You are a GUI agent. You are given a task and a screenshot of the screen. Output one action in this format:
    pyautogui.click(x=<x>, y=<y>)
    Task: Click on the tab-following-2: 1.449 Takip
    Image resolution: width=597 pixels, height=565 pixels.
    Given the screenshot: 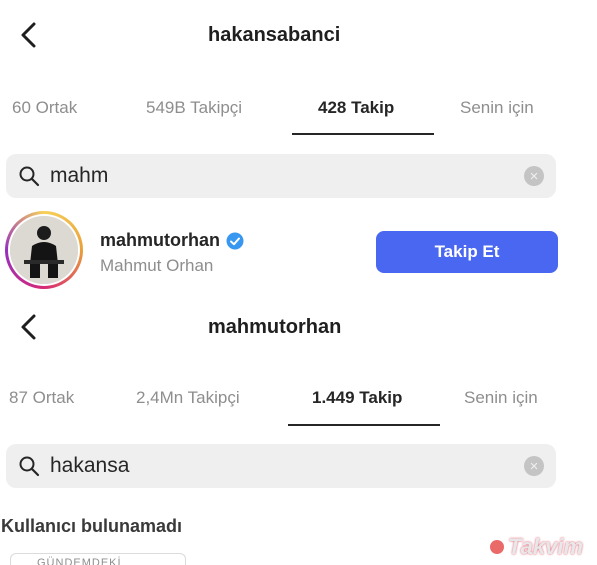 What is the action you would take?
    pyautogui.click(x=357, y=398)
    